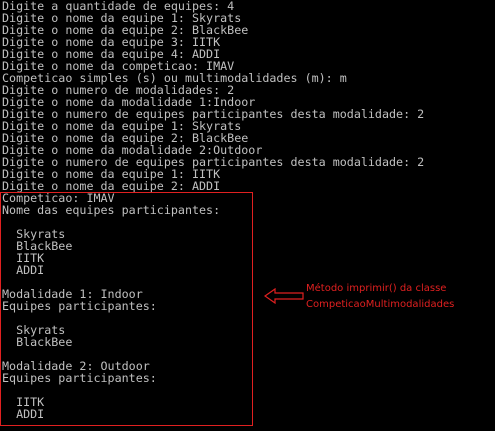  I want to click on annotation-line-2: CompeticaoMultimodalidades, so click(380, 304).